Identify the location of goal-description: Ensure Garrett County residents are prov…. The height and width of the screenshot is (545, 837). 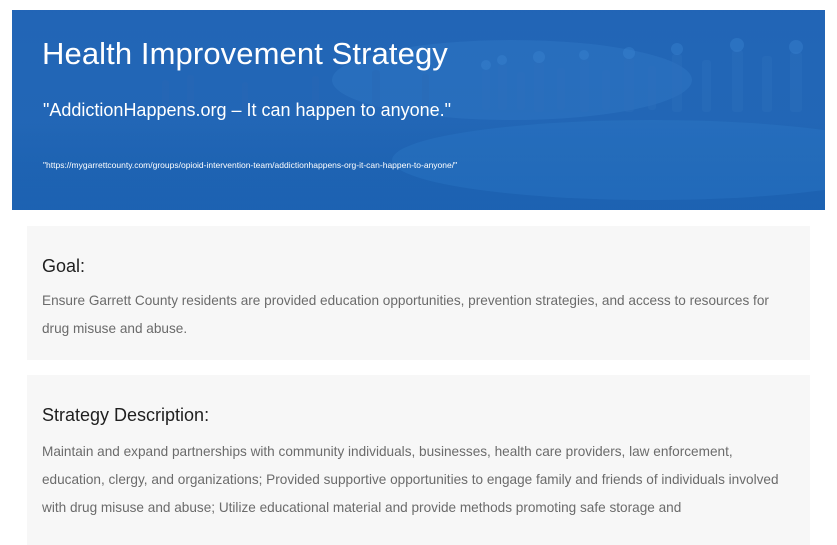
(405, 314).